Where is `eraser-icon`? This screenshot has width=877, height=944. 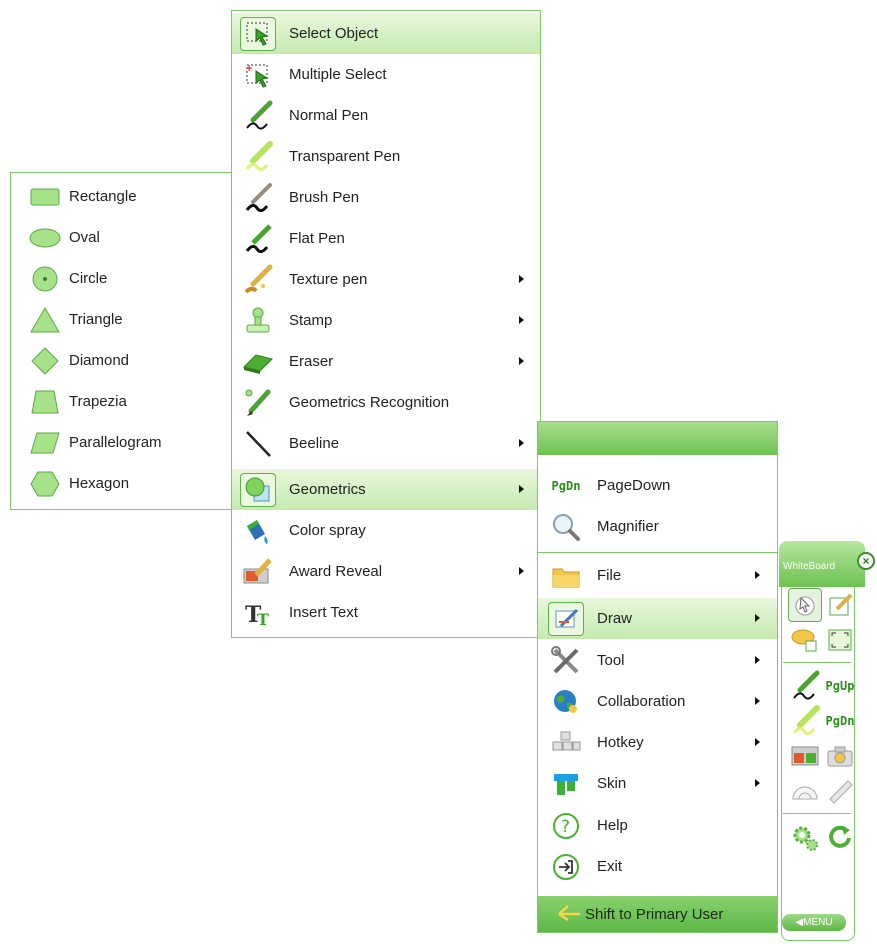
eraser-icon is located at coordinates (258, 362).